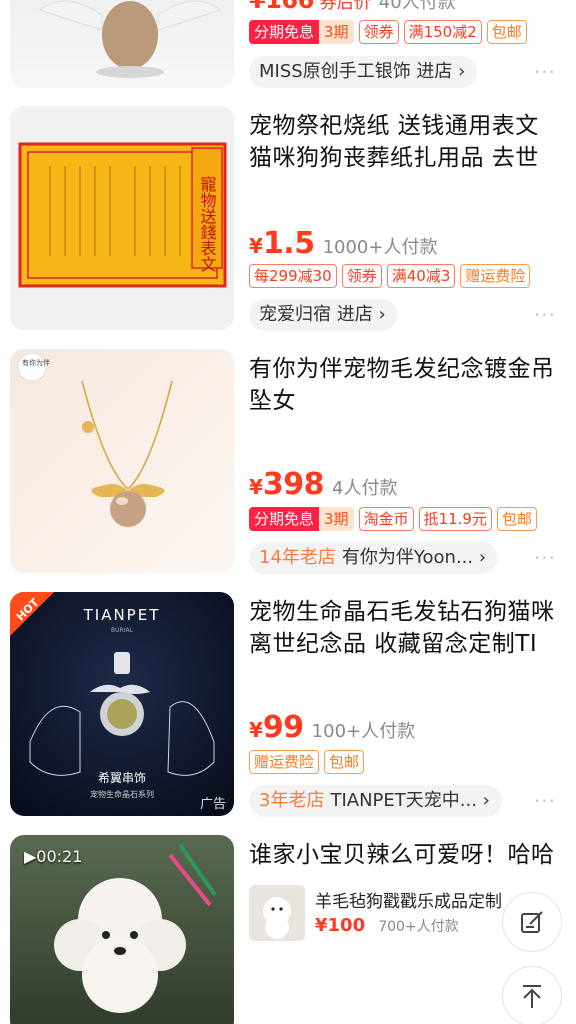  I want to click on product-image: HOT TIANPET BURIAL 希翼串饰 宠物生命晶石系列 广告, so click(122, 704).